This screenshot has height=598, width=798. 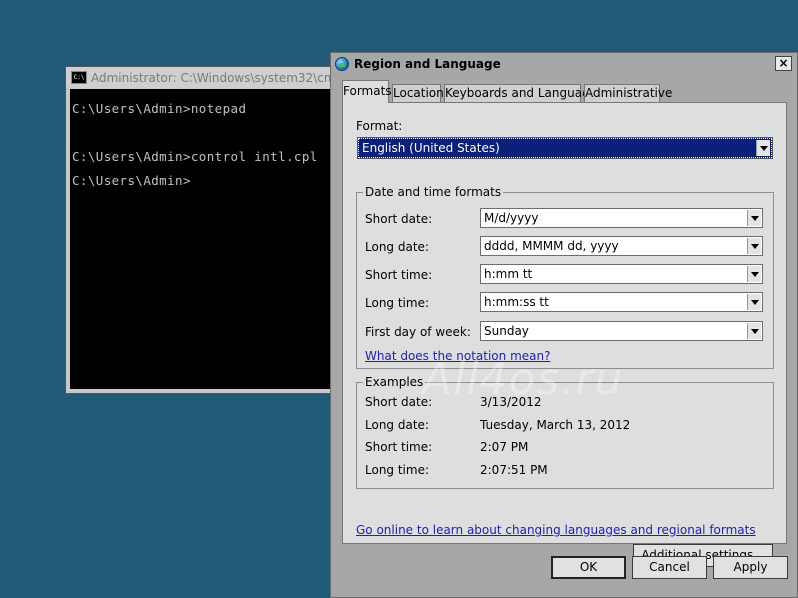 What do you see at coordinates (551, 246) in the screenshot?
I see `long-date-value: dddd, MMMM dd, yyyy` at bounding box center [551, 246].